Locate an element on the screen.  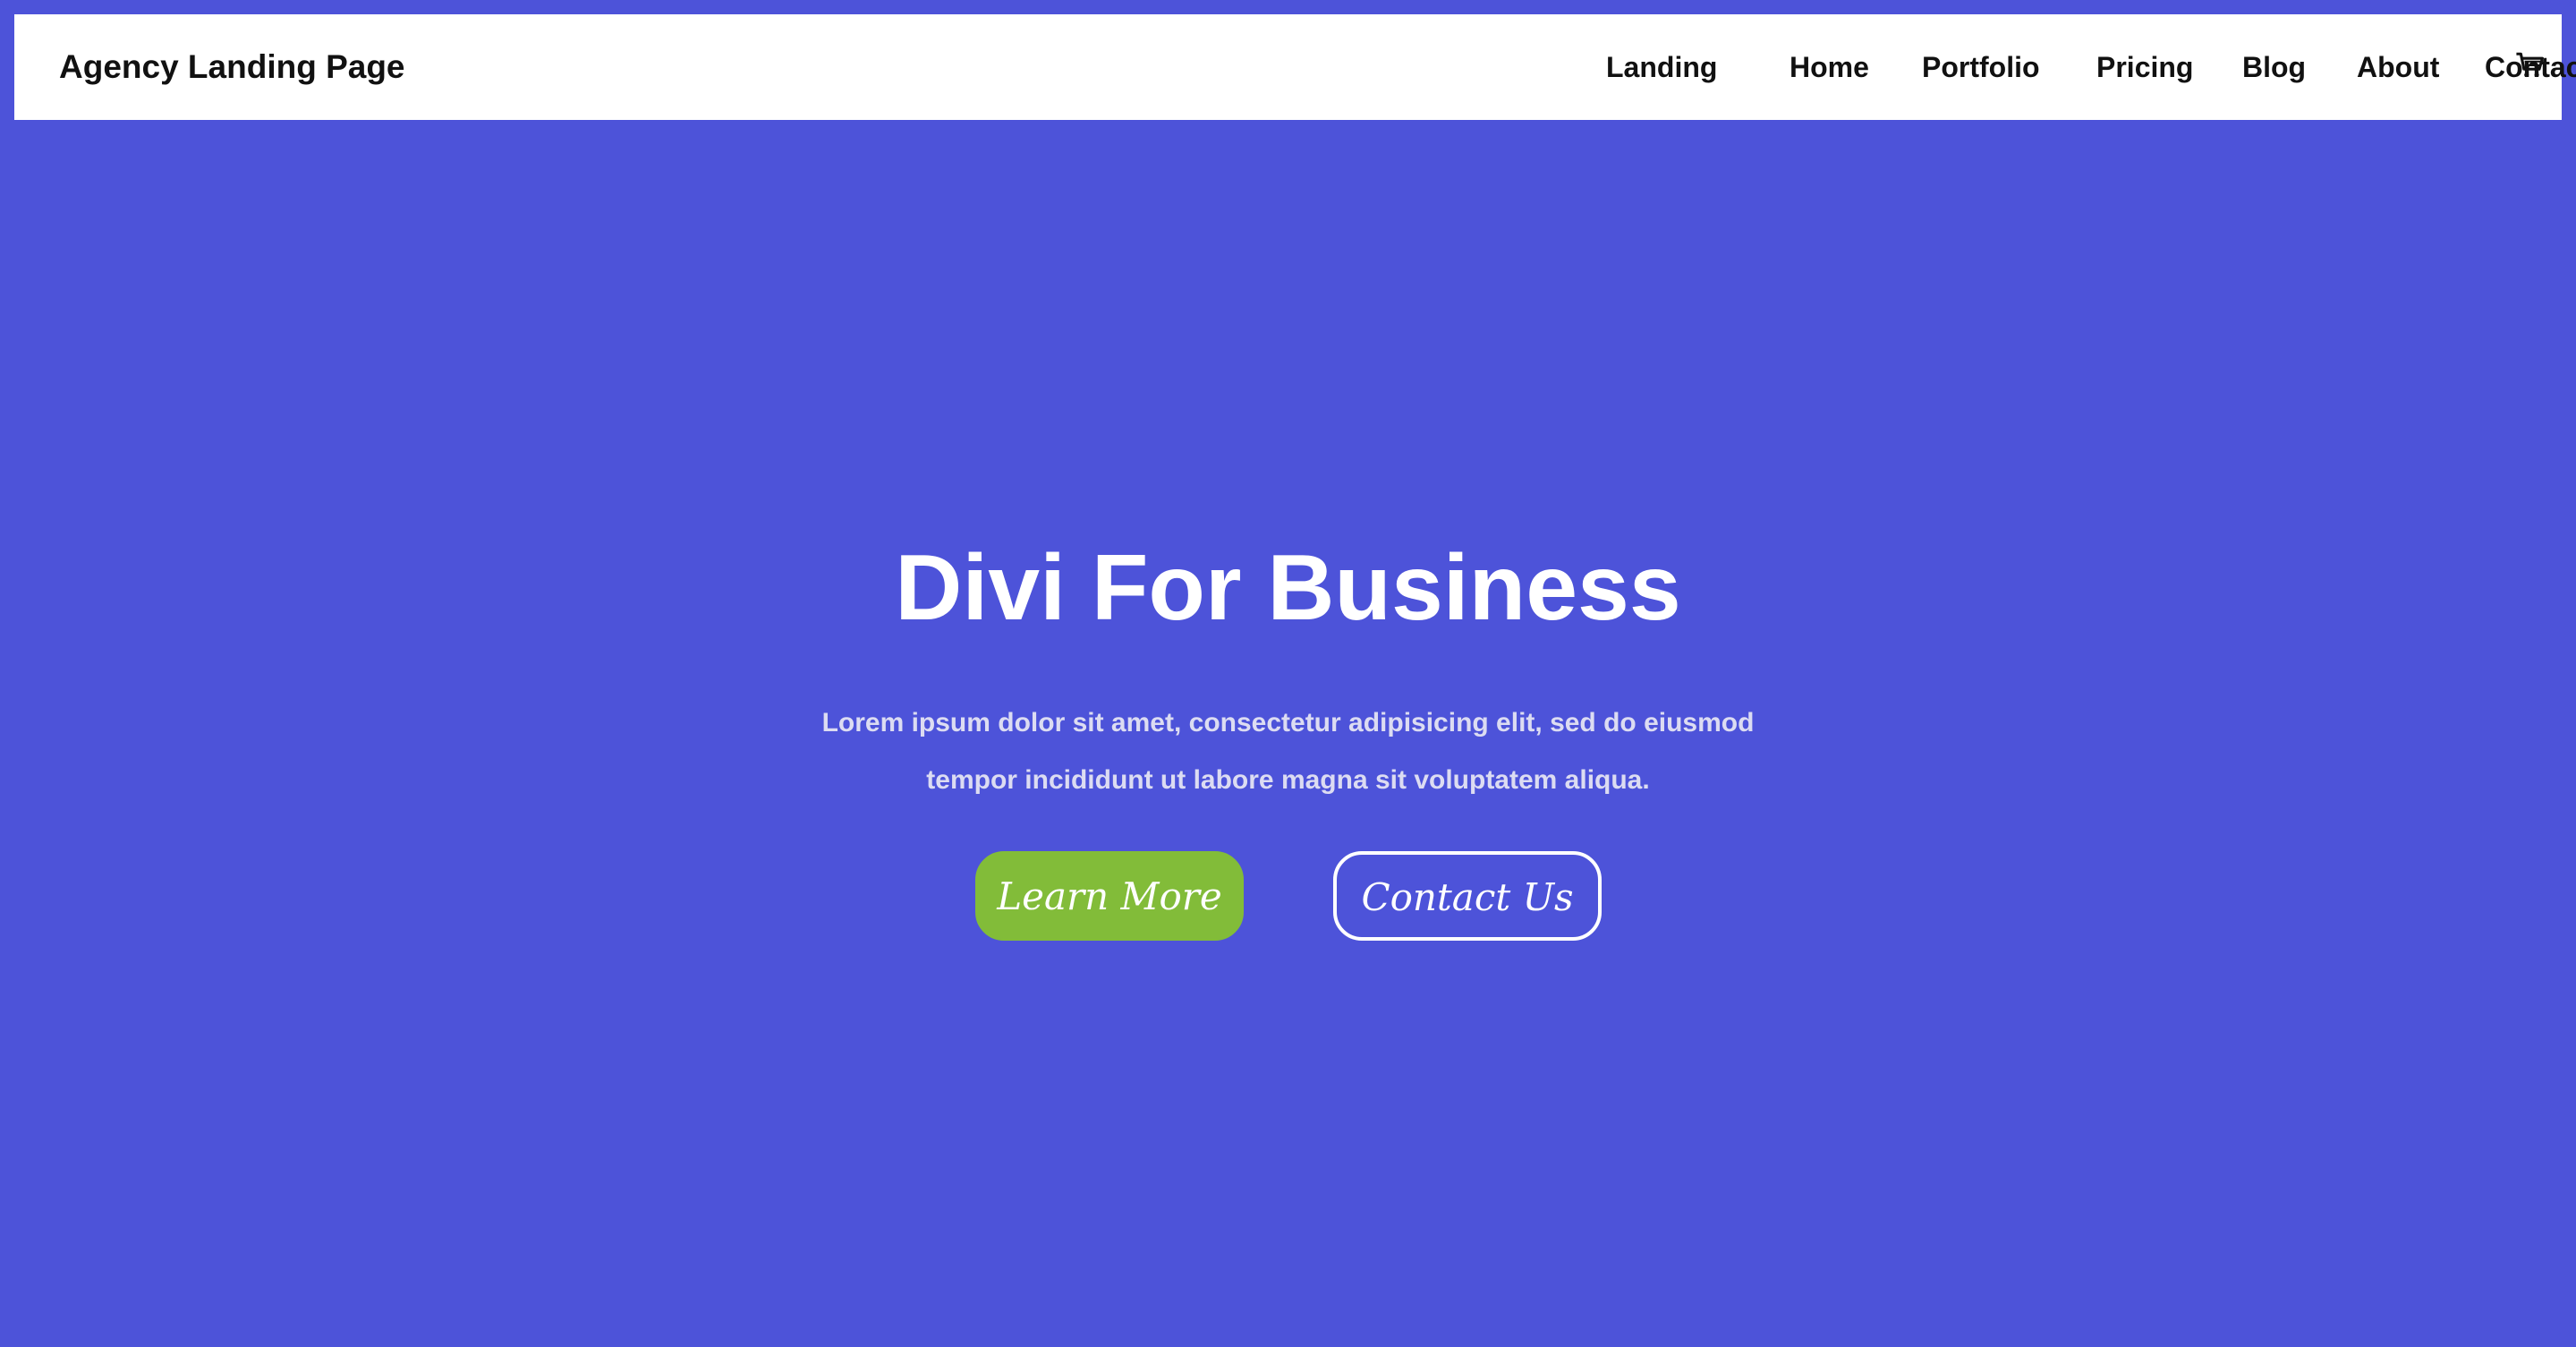
hero-title: Divi For Business is located at coordinates (1288, 588).